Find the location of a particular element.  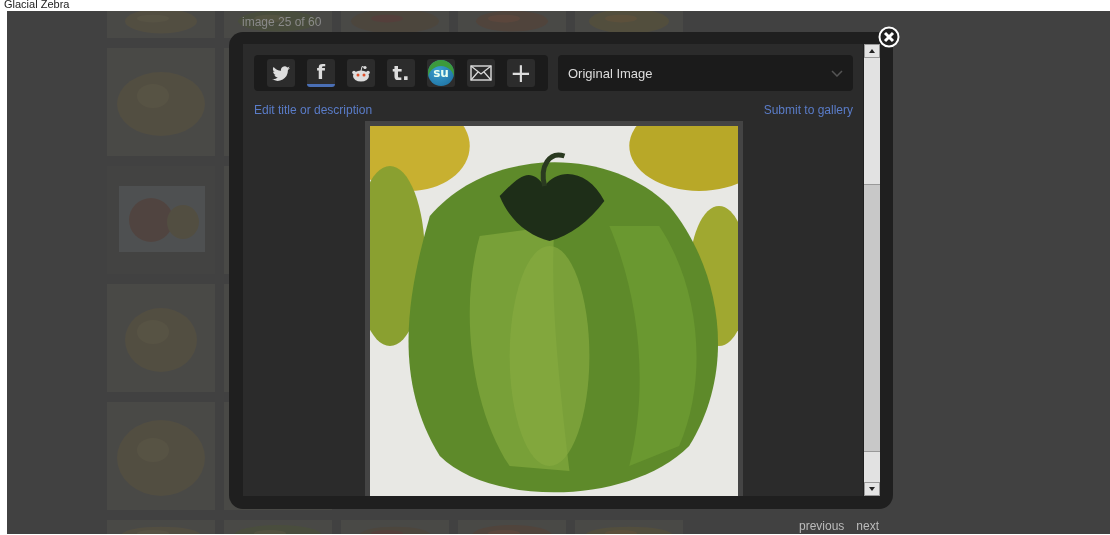

more-button: + is located at coordinates (521, 73).